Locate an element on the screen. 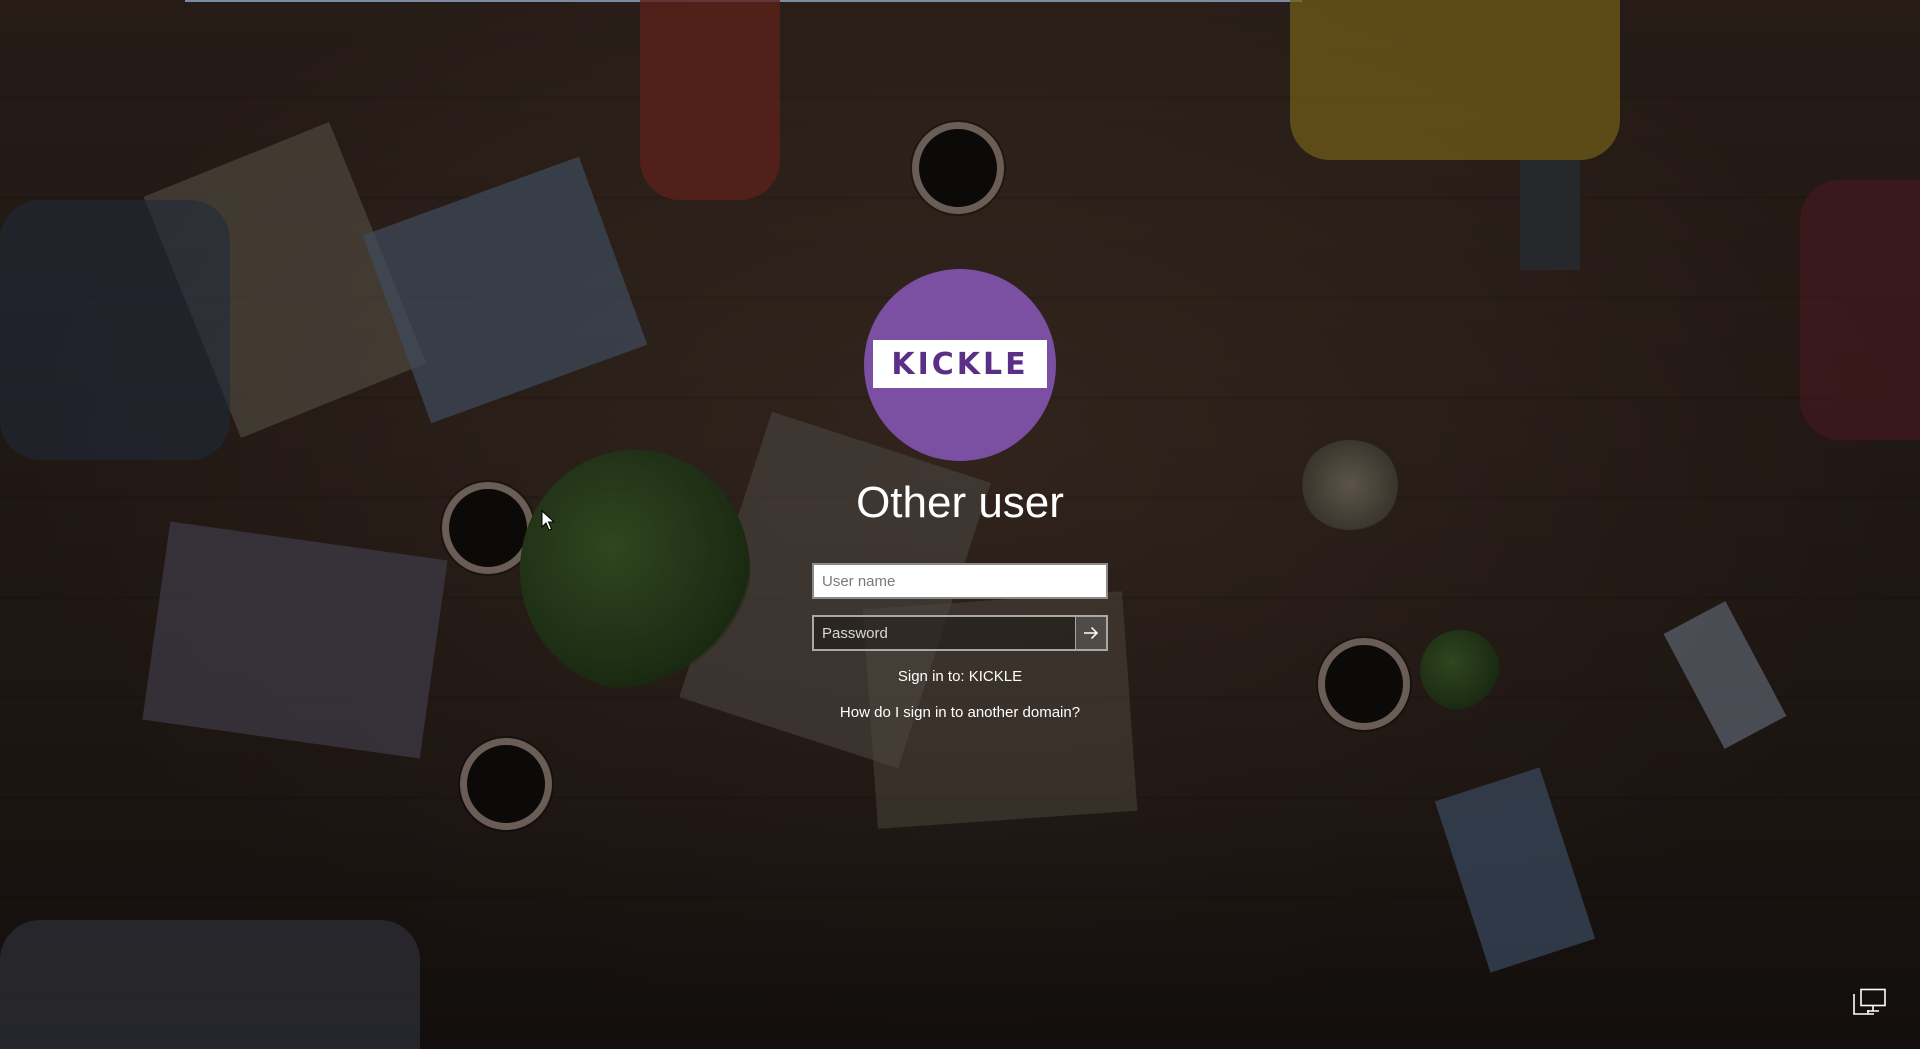 The height and width of the screenshot is (1049, 1920). submit-button is located at coordinates (1090, 633).